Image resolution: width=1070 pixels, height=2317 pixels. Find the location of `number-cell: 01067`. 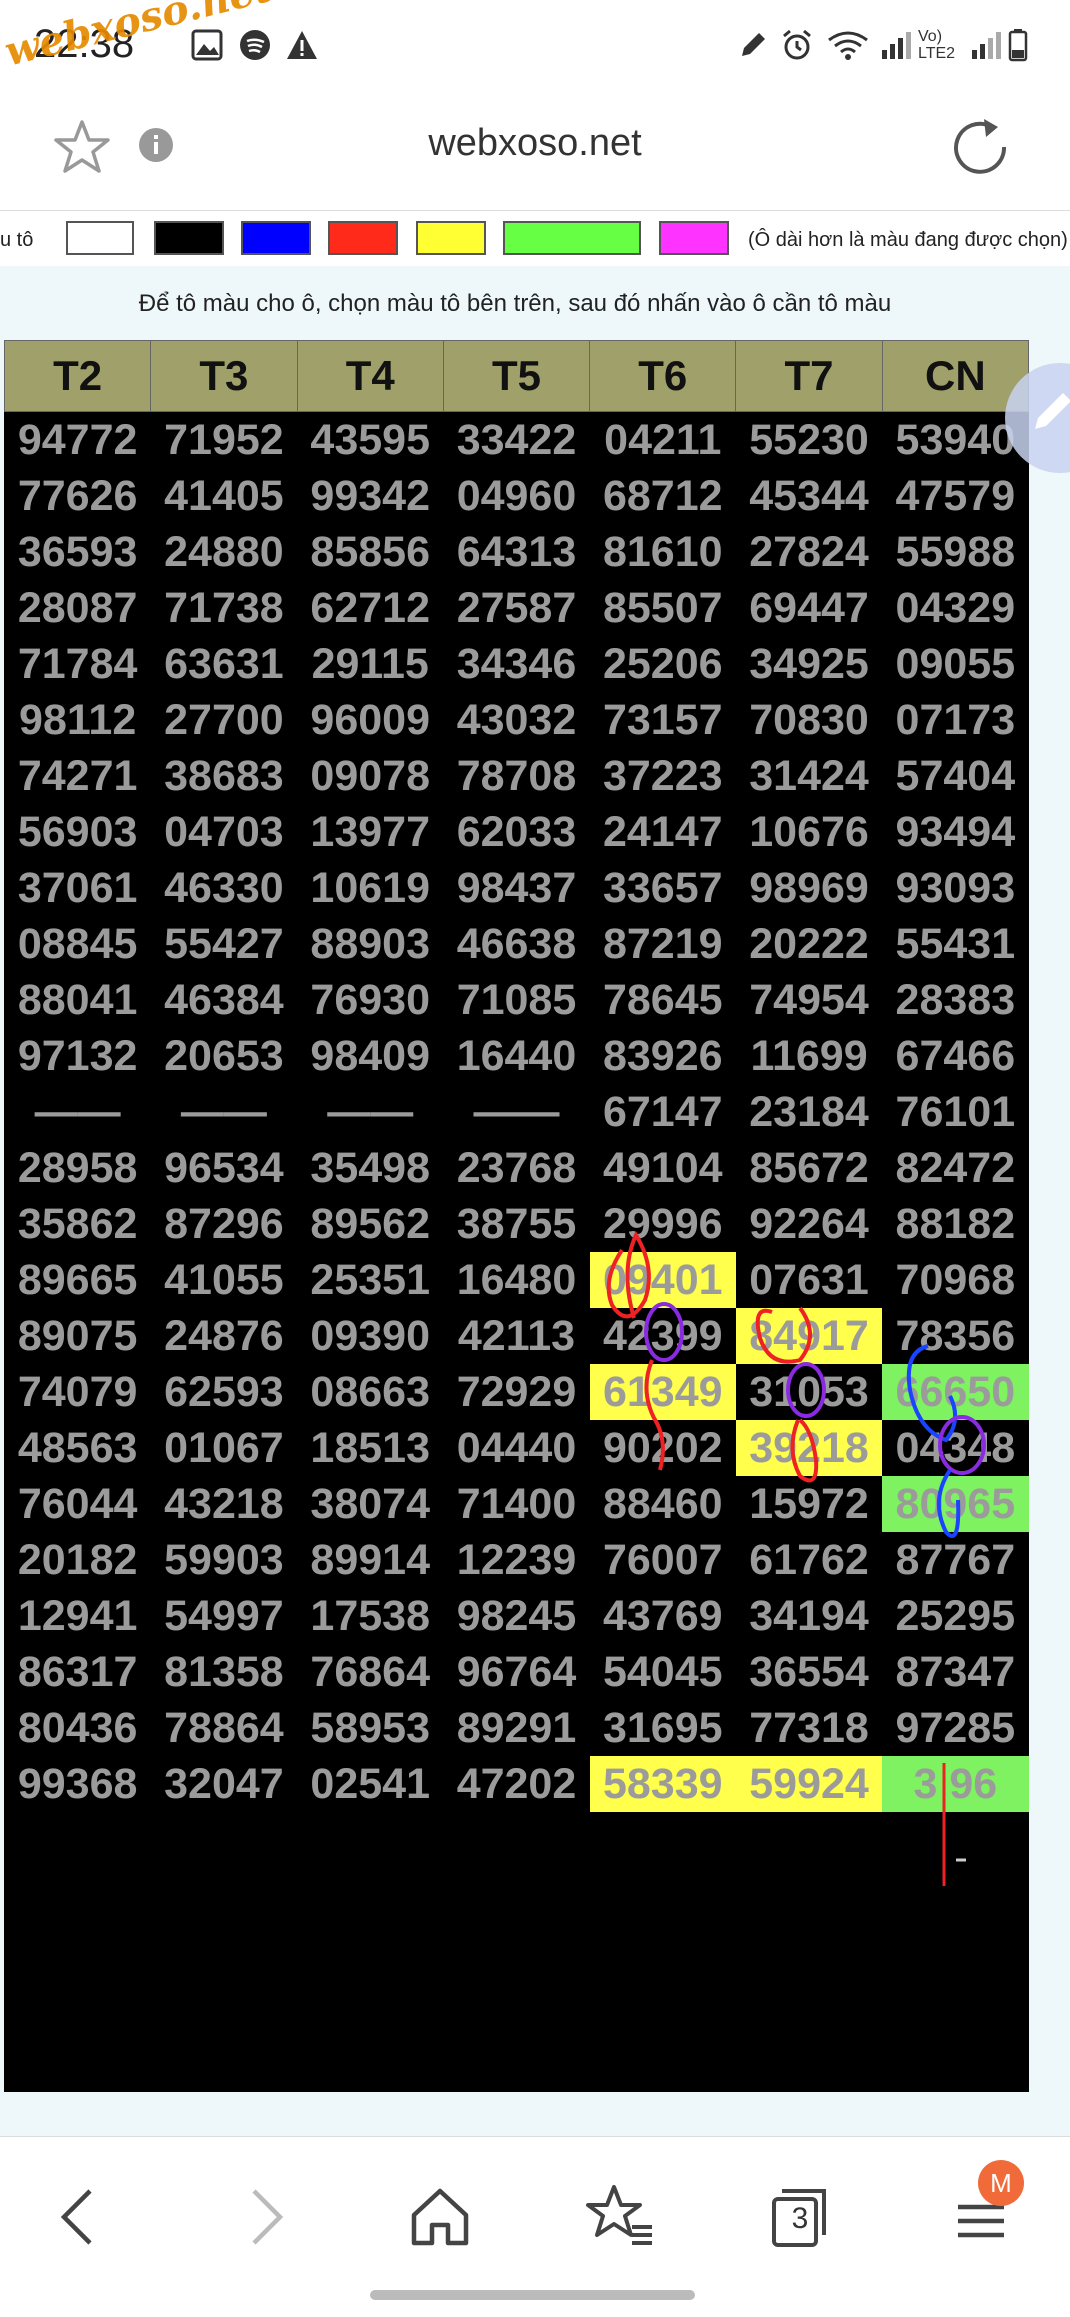

number-cell: 01067 is located at coordinates (224, 1448).